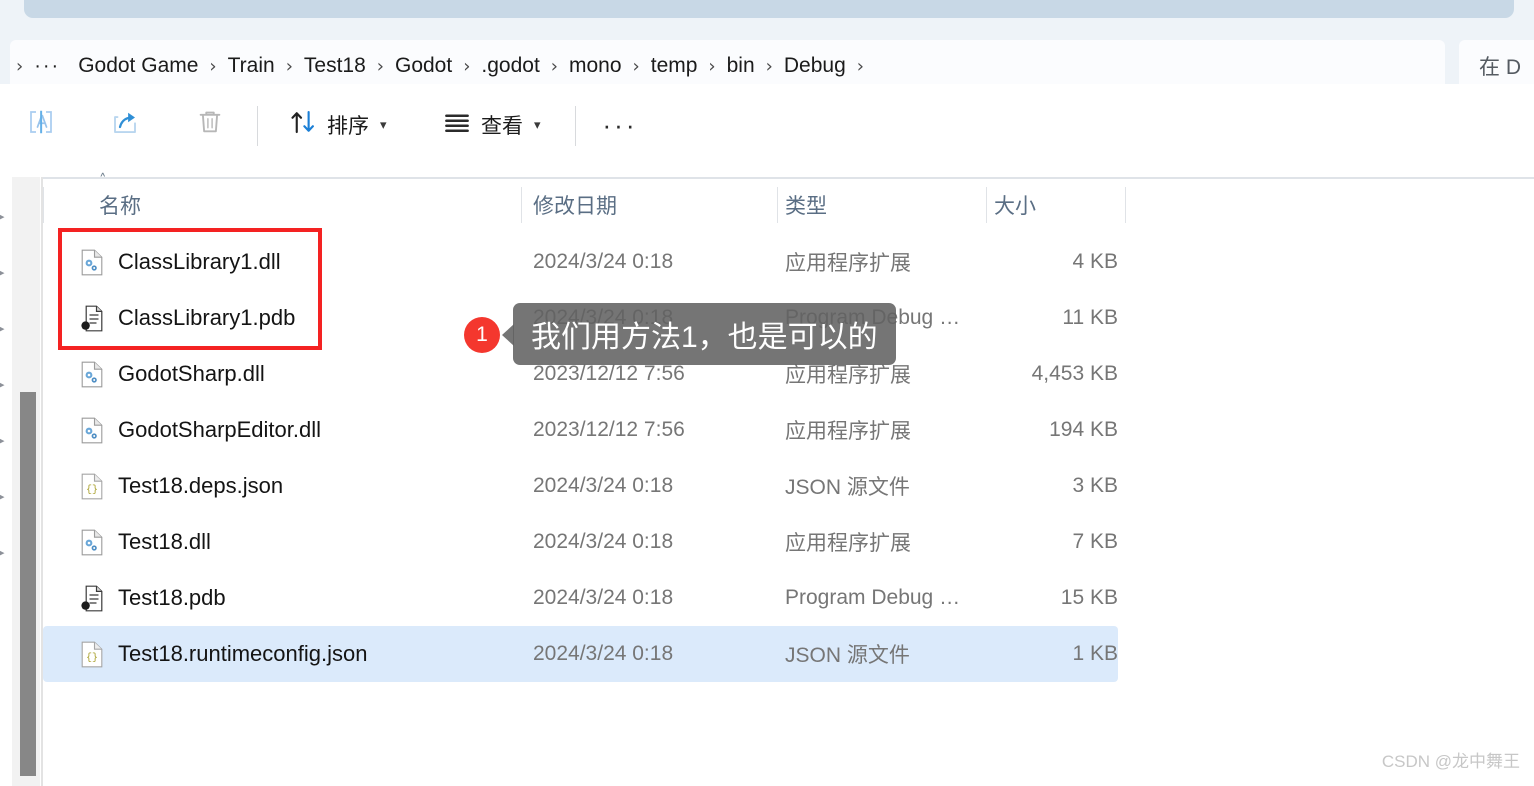 The width and height of the screenshot is (1534, 786). What do you see at coordinates (423, 66) in the screenshot?
I see `breadcrumb-item-godot: Godot` at bounding box center [423, 66].